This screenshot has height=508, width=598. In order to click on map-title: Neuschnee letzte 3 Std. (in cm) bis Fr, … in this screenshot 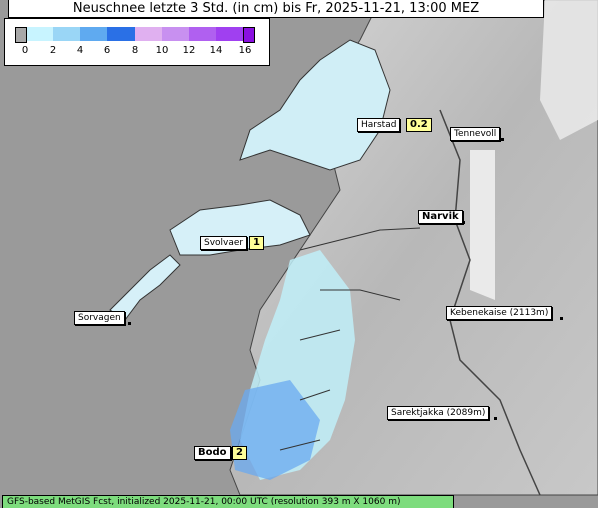, I will do `click(276, 9)`.